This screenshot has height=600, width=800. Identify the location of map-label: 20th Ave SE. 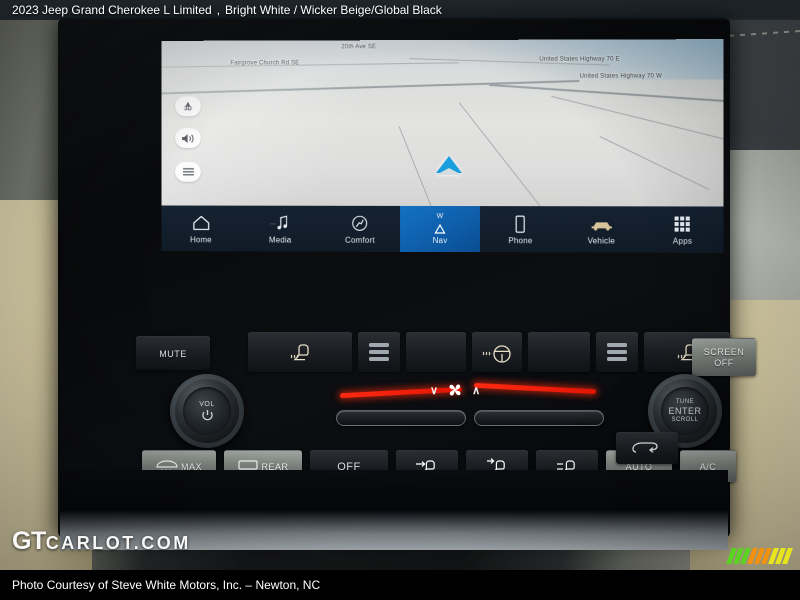
(359, 47).